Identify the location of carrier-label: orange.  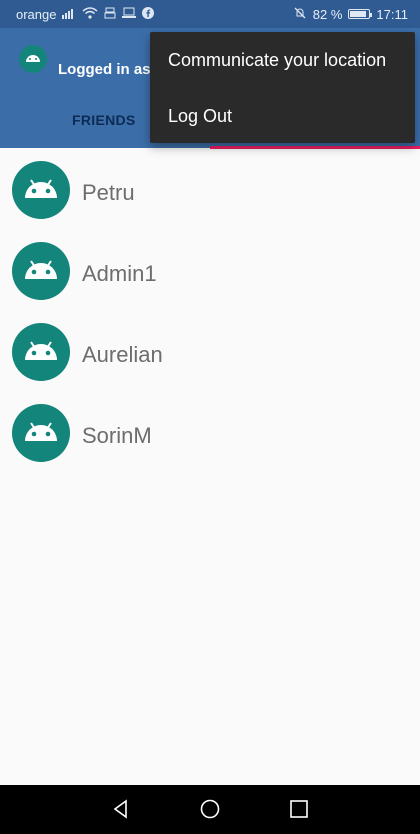
(36, 14).